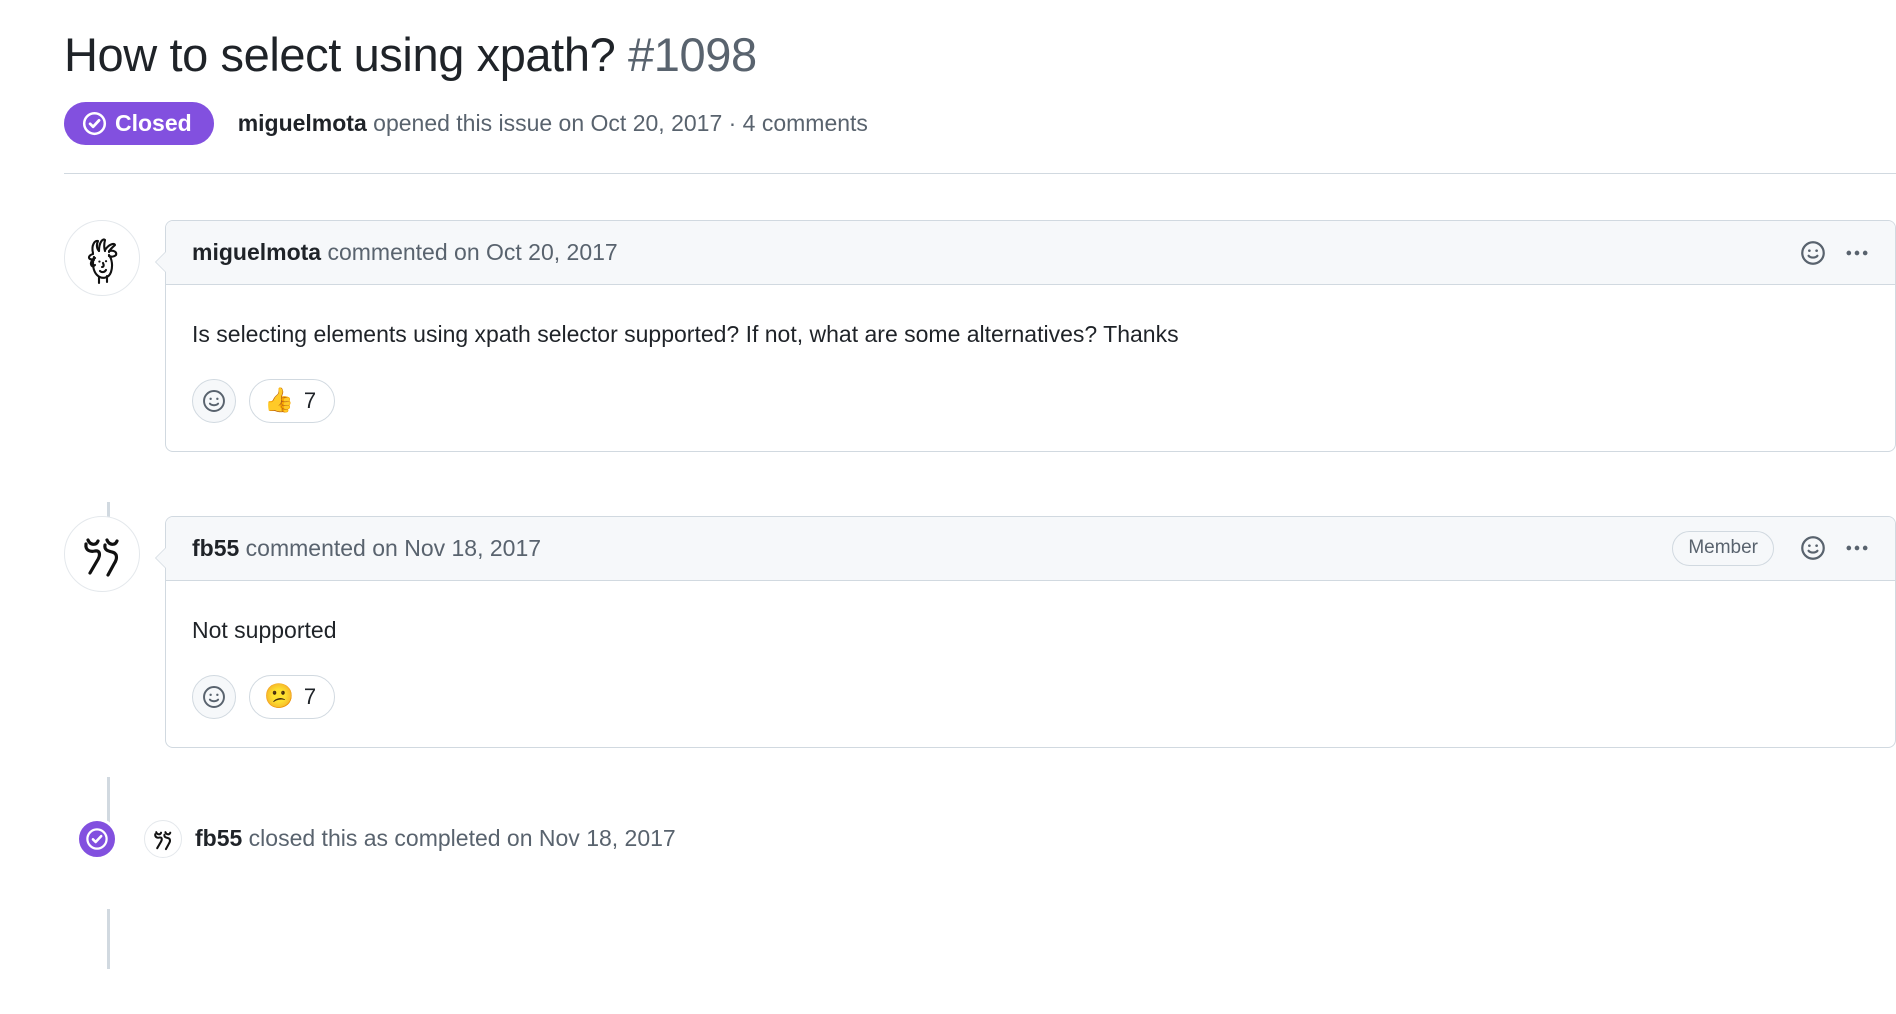 This screenshot has height=1014, width=1896. Describe the element at coordinates (1723, 548) in the screenshot. I see `author-association-badge: Member` at that location.